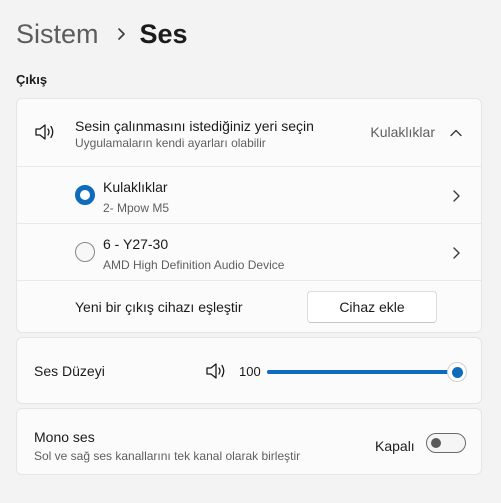 The width and height of the screenshot is (501, 503). What do you see at coordinates (32, 79) in the screenshot?
I see `section-label-output: Çıkış` at bounding box center [32, 79].